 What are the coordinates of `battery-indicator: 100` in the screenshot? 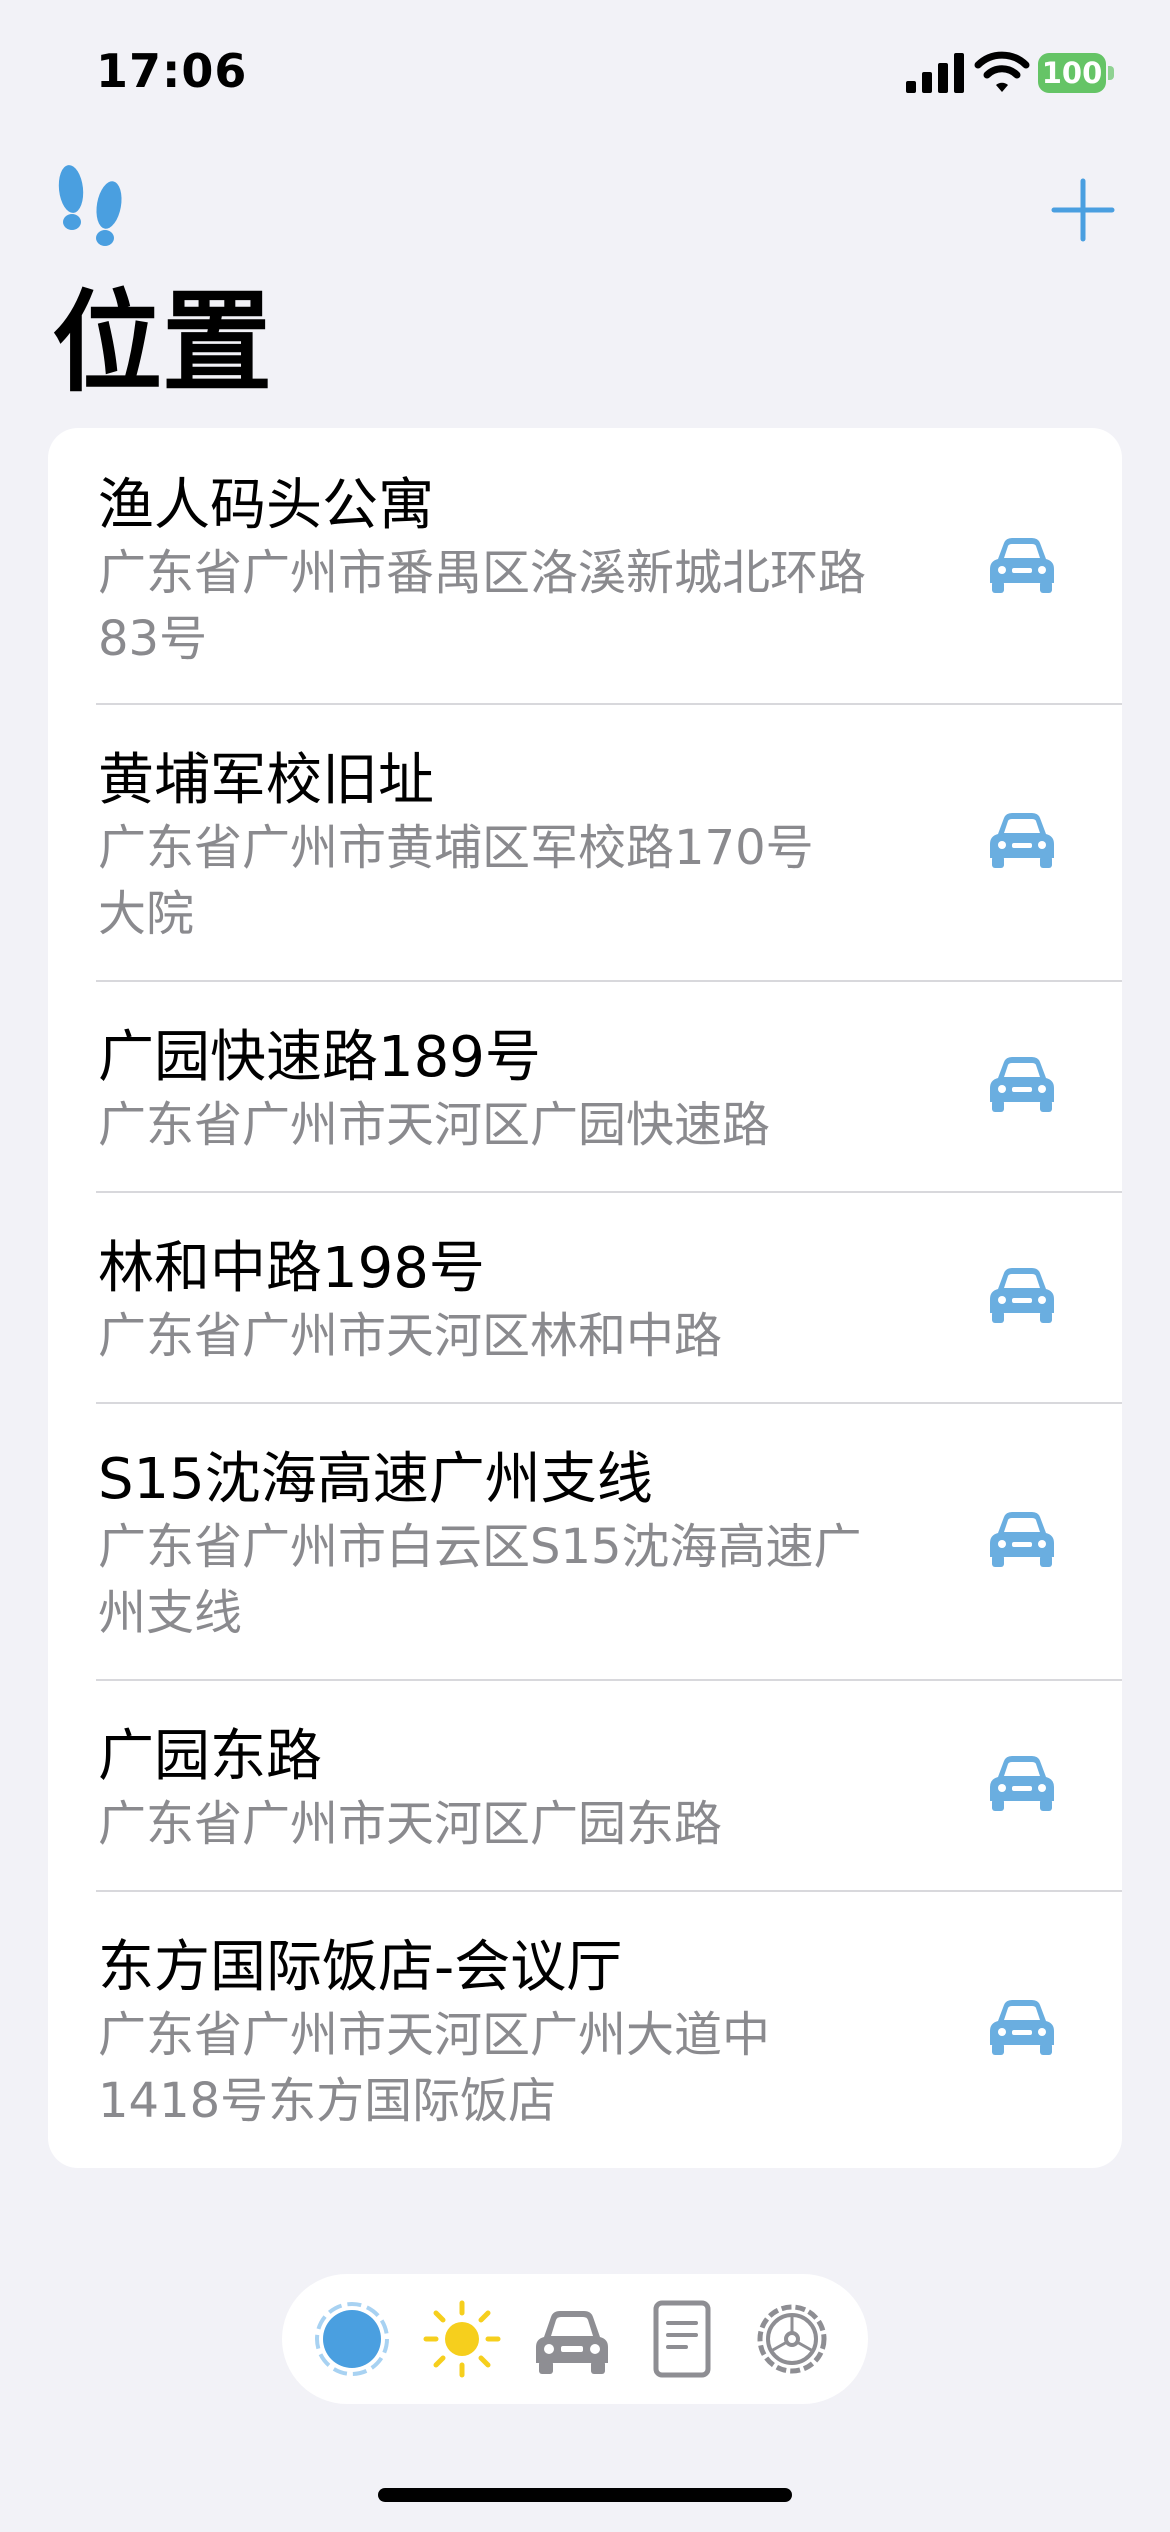 It's located at (1076, 73).